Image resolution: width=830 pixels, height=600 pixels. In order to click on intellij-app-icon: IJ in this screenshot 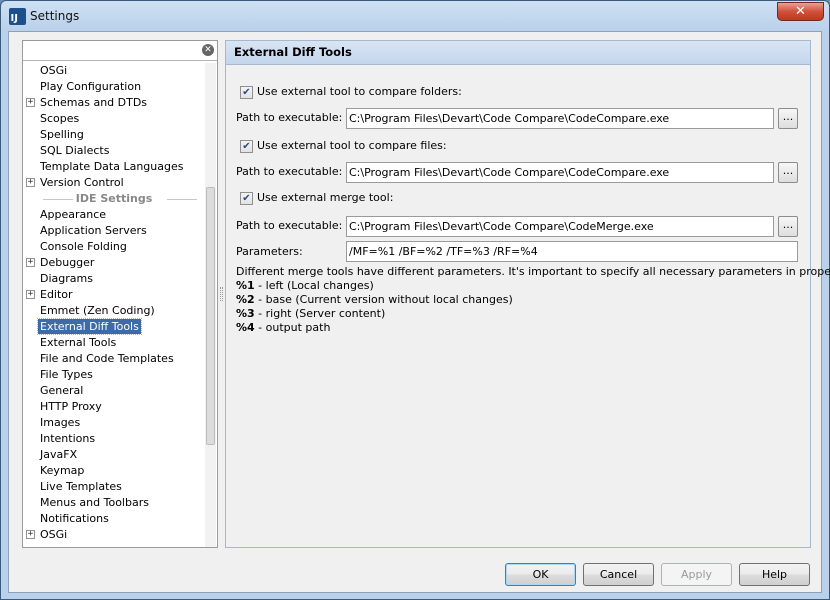, I will do `click(17, 16)`.